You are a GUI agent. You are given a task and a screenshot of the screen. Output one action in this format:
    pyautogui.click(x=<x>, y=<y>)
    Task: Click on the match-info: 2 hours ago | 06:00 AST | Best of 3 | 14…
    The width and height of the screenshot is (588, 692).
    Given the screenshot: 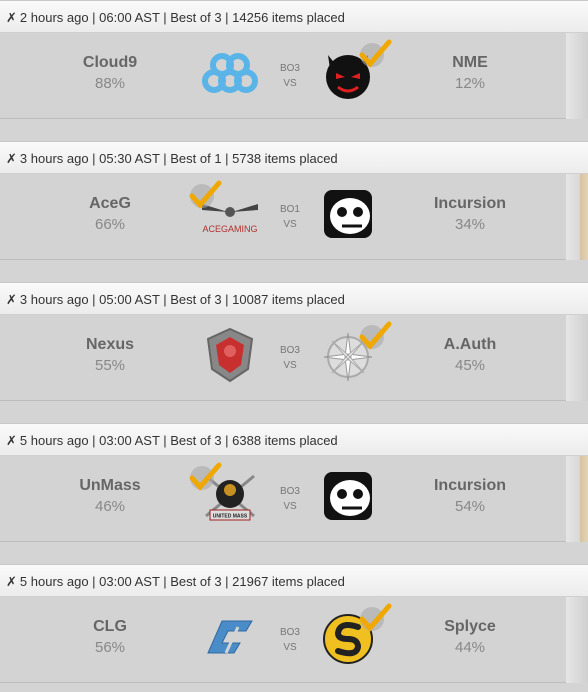 What is the action you would take?
    pyautogui.click(x=182, y=17)
    